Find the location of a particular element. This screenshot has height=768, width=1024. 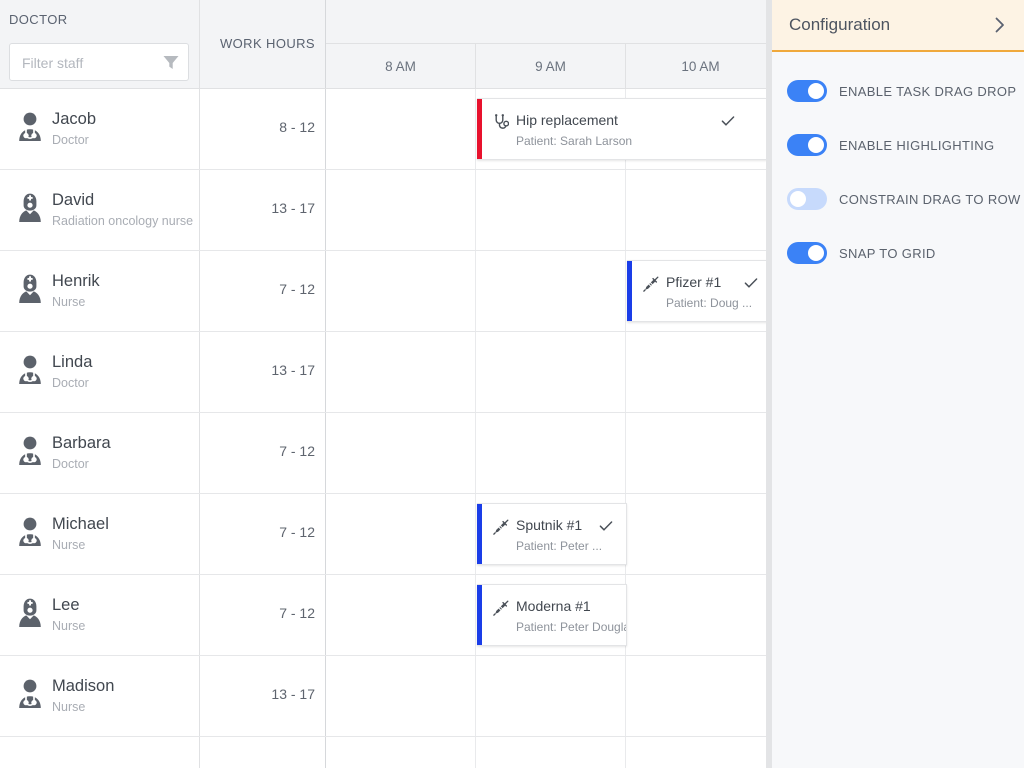

scheduler-row: David Radiation oncology nurse 13 - 17 is located at coordinates (386, 210).